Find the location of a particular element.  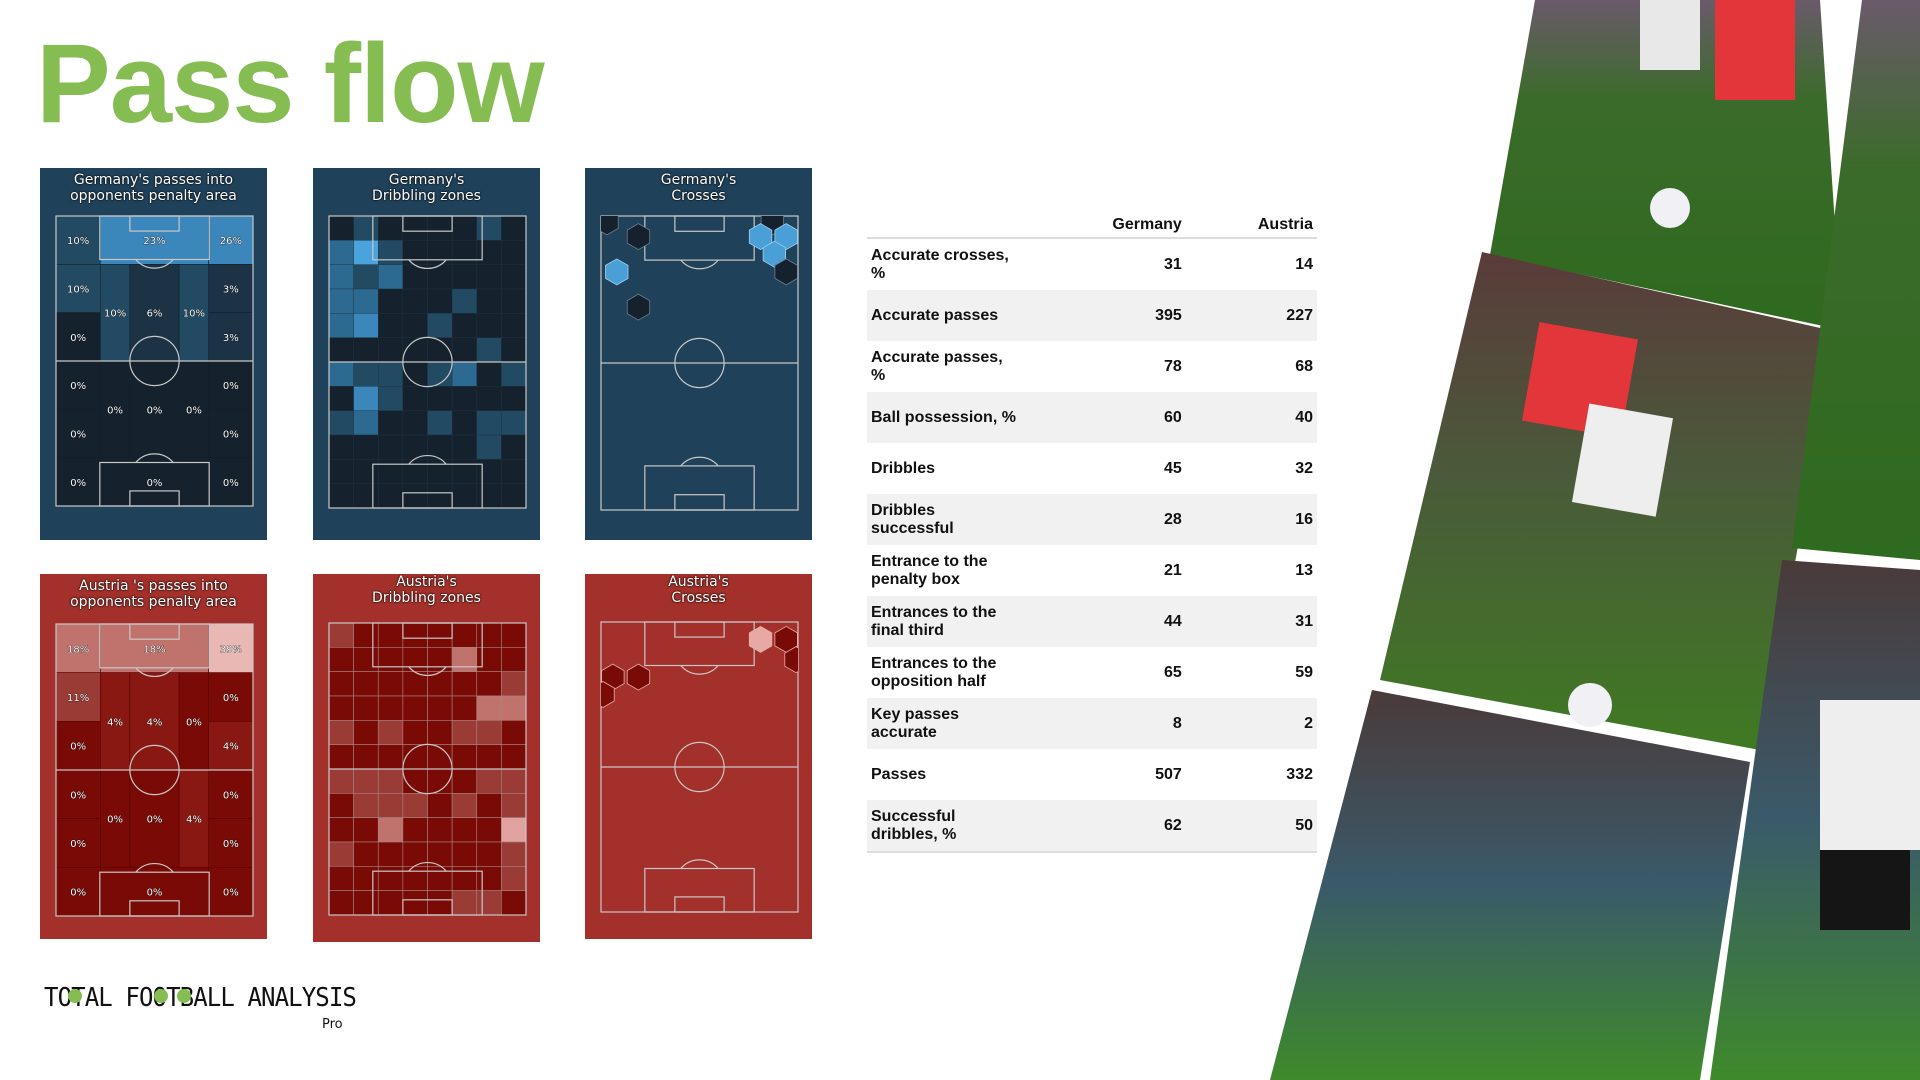

germany-dribbling-heatmap is located at coordinates (427, 362).